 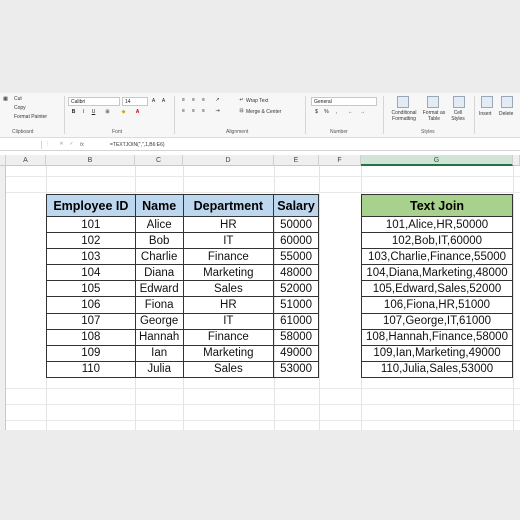 What do you see at coordinates (516, 160) in the screenshot?
I see `column-header-h` at bounding box center [516, 160].